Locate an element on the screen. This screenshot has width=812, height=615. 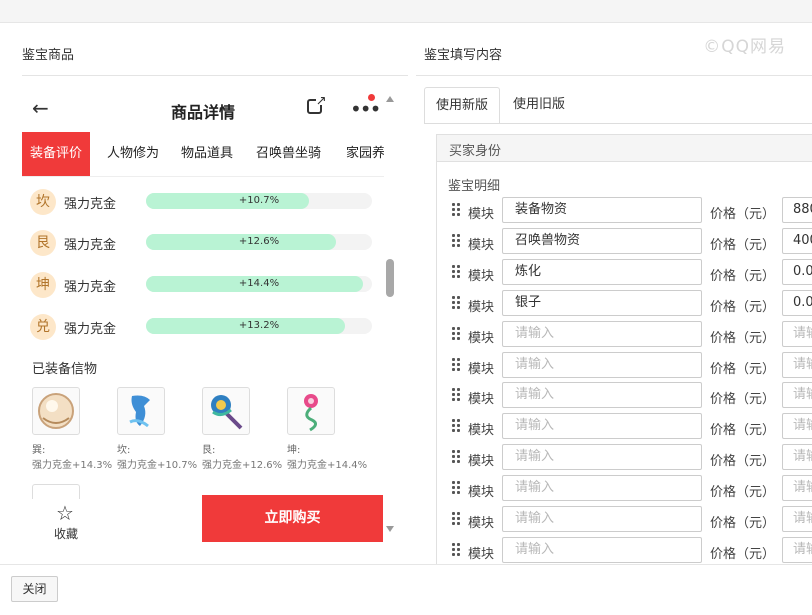
tab-home: 家园养 is located at coordinates (361, 154).